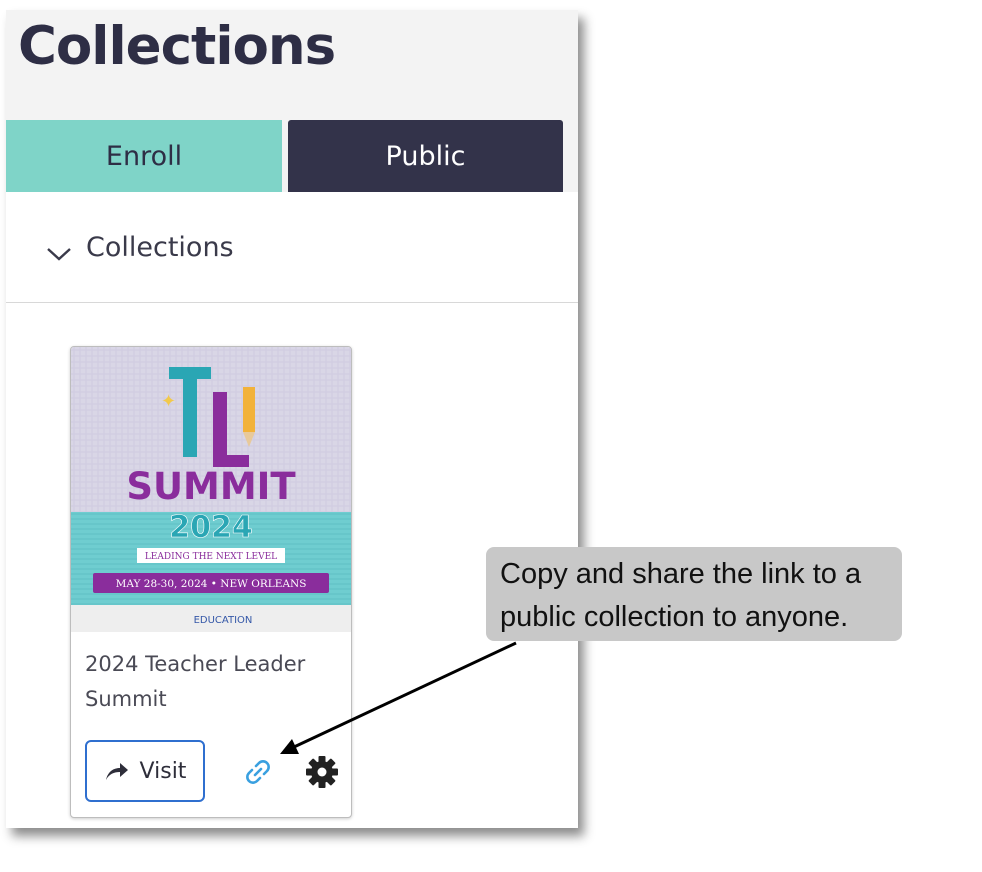 This screenshot has height=872, width=982. Describe the element at coordinates (292, 247) in the screenshot. I see `collections-section-toggle: Collections` at that location.